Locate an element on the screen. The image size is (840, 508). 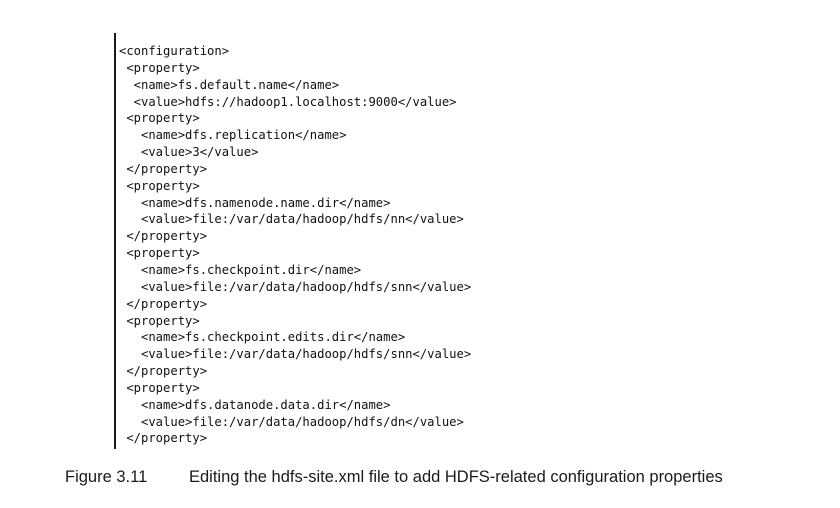
figure-number: Figure 3.11 is located at coordinates (106, 477).